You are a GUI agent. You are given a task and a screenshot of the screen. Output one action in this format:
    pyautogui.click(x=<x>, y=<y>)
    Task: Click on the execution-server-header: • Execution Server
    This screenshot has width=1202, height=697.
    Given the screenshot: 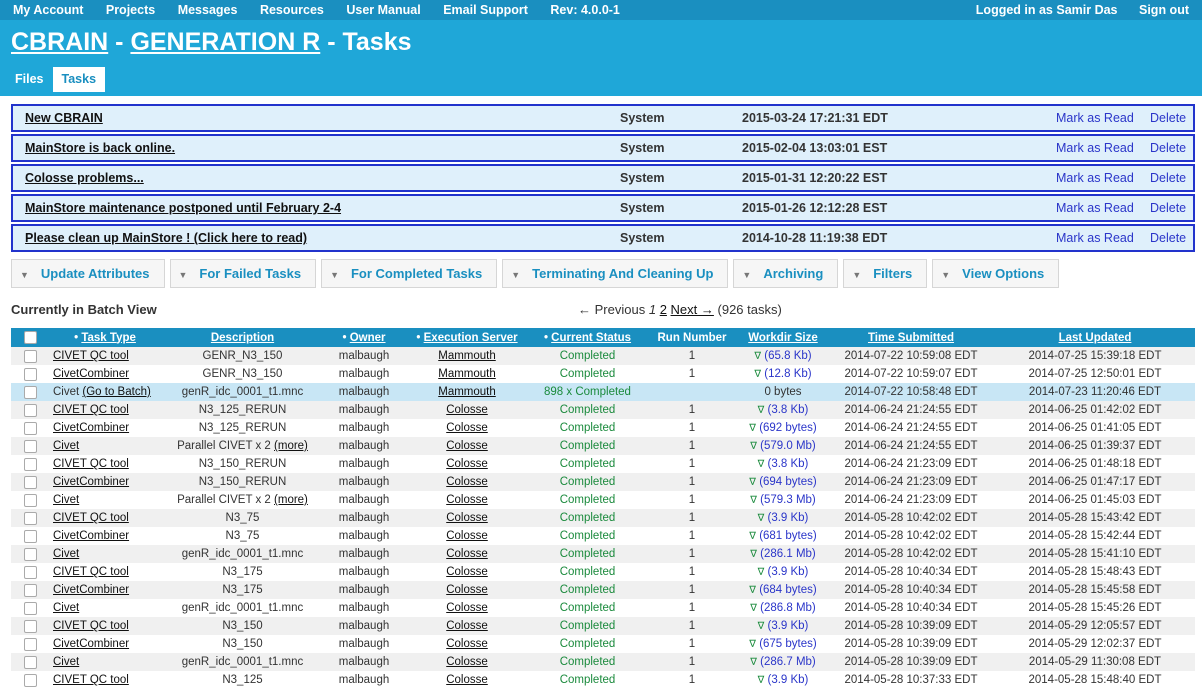 What is the action you would take?
    pyautogui.click(x=467, y=337)
    